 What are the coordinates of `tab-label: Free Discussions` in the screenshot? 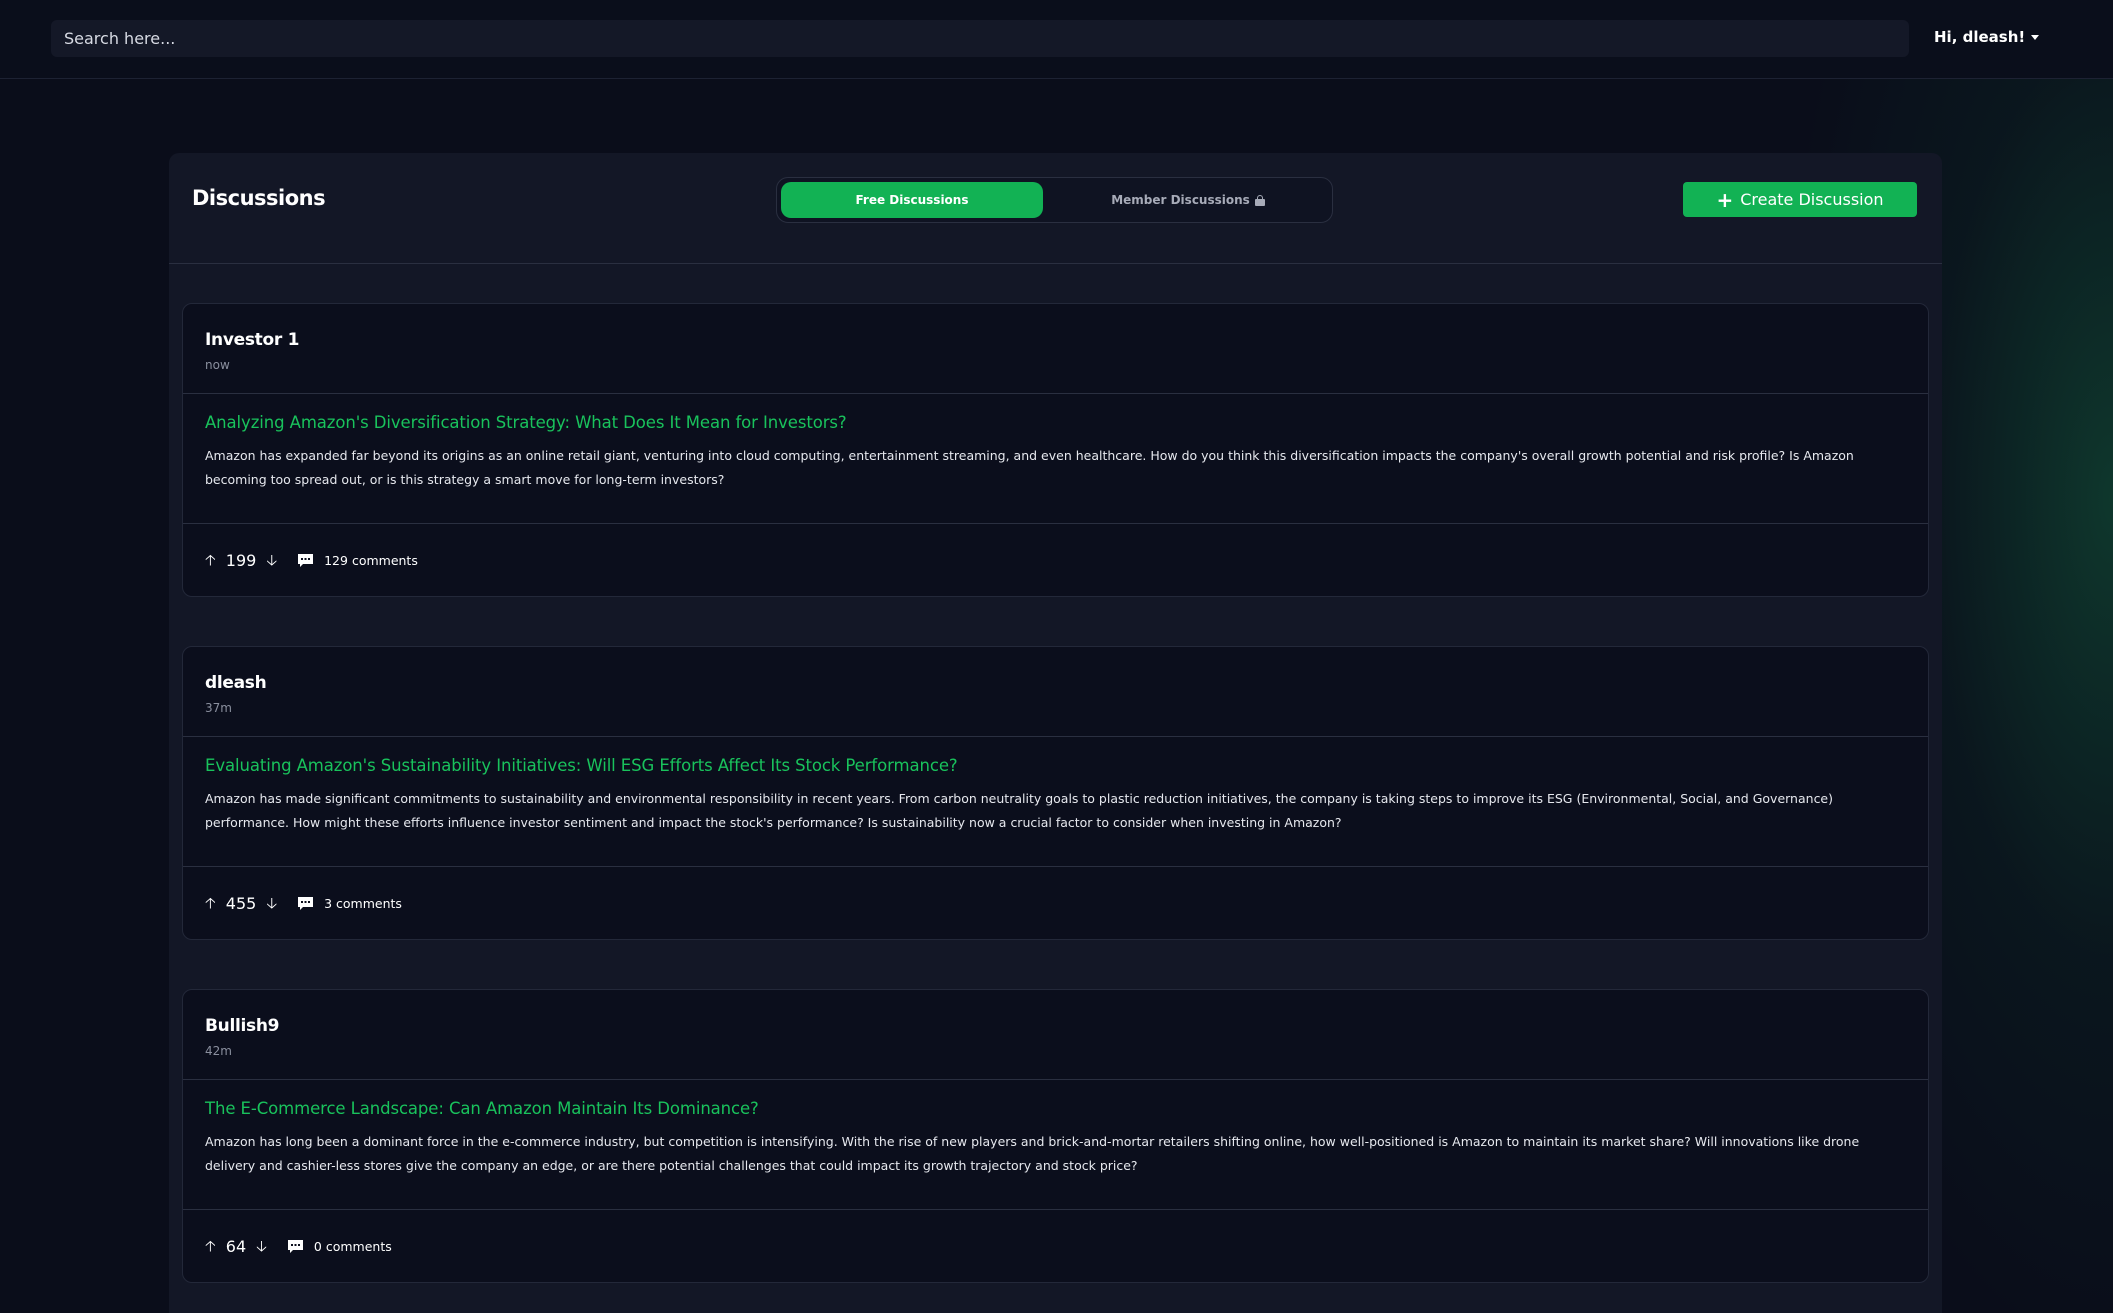 It's located at (912, 200).